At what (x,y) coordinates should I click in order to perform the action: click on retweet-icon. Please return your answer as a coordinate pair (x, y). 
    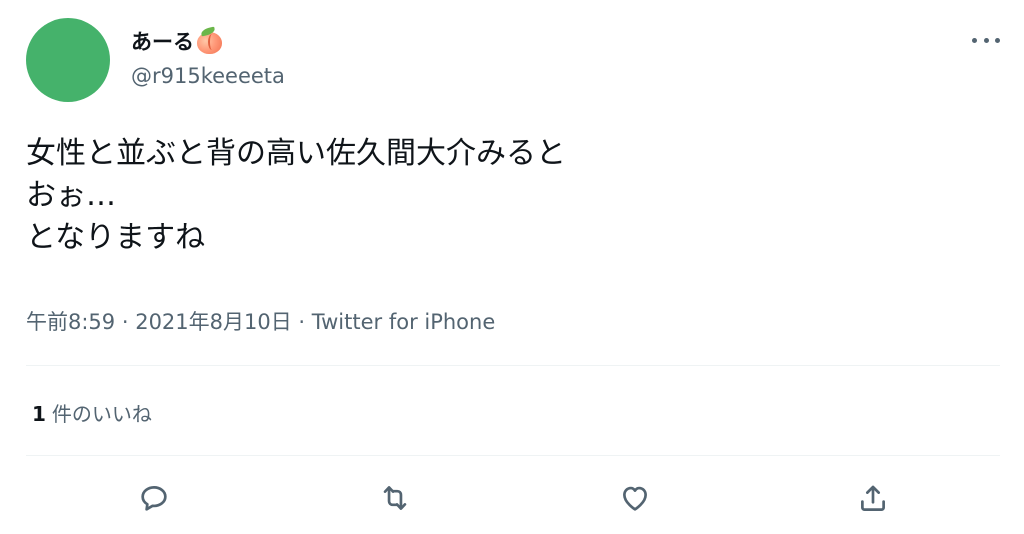
    Looking at the image, I should click on (395, 498).